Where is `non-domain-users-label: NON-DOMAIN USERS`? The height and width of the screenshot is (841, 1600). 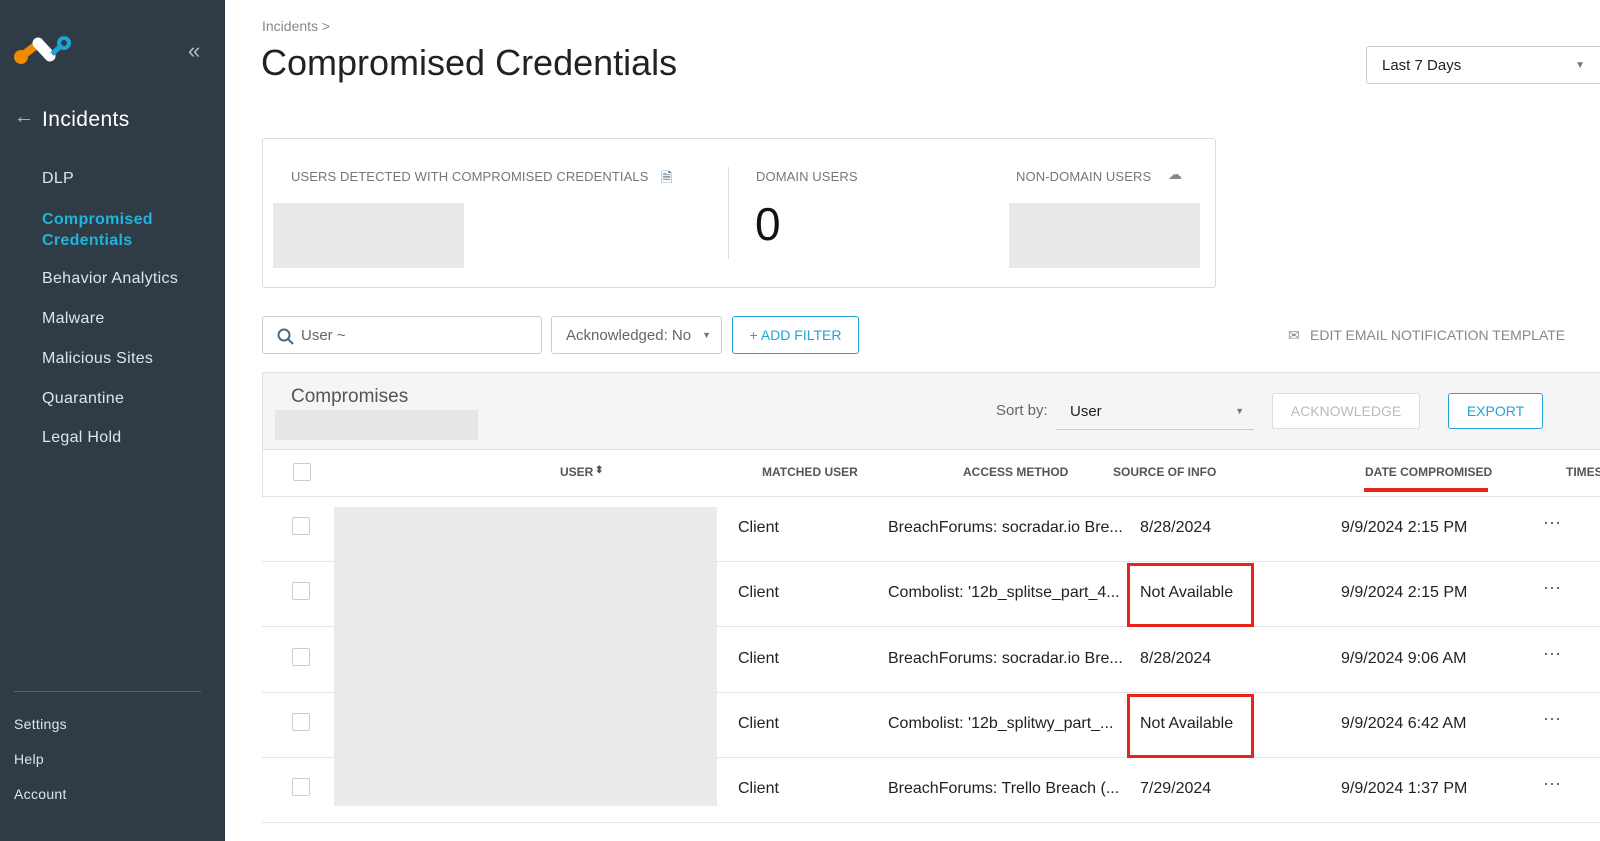 non-domain-users-label: NON-DOMAIN USERS is located at coordinates (1084, 176).